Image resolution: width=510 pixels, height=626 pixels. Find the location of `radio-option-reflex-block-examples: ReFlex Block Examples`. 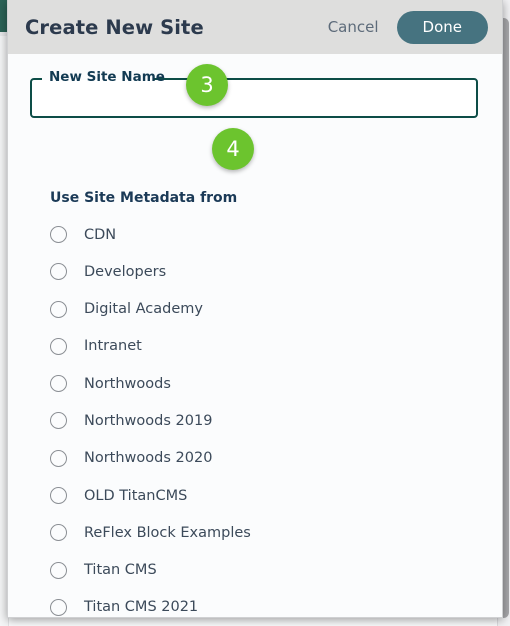

radio-option-reflex-block-examples: ReFlex Block Examples is located at coordinates (250, 532).